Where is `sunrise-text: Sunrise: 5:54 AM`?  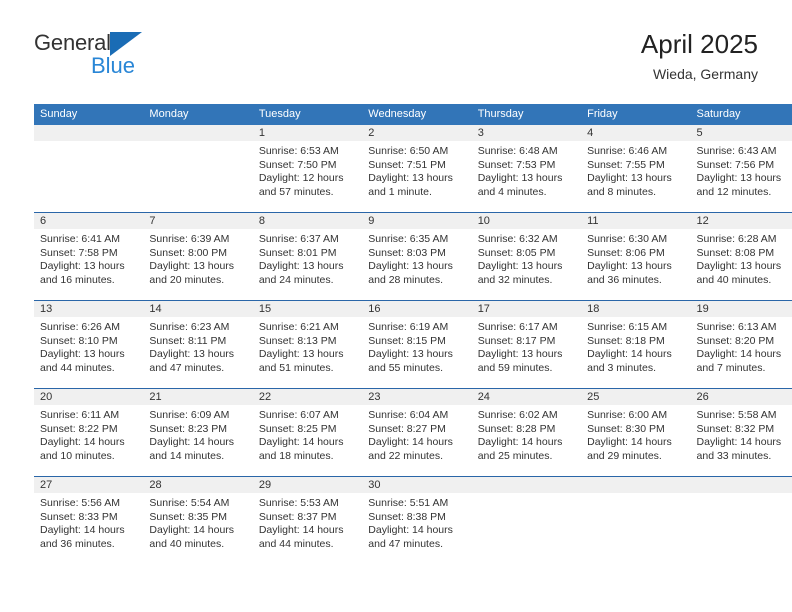
sunrise-text: Sunrise: 5:54 AM is located at coordinates (189, 503).